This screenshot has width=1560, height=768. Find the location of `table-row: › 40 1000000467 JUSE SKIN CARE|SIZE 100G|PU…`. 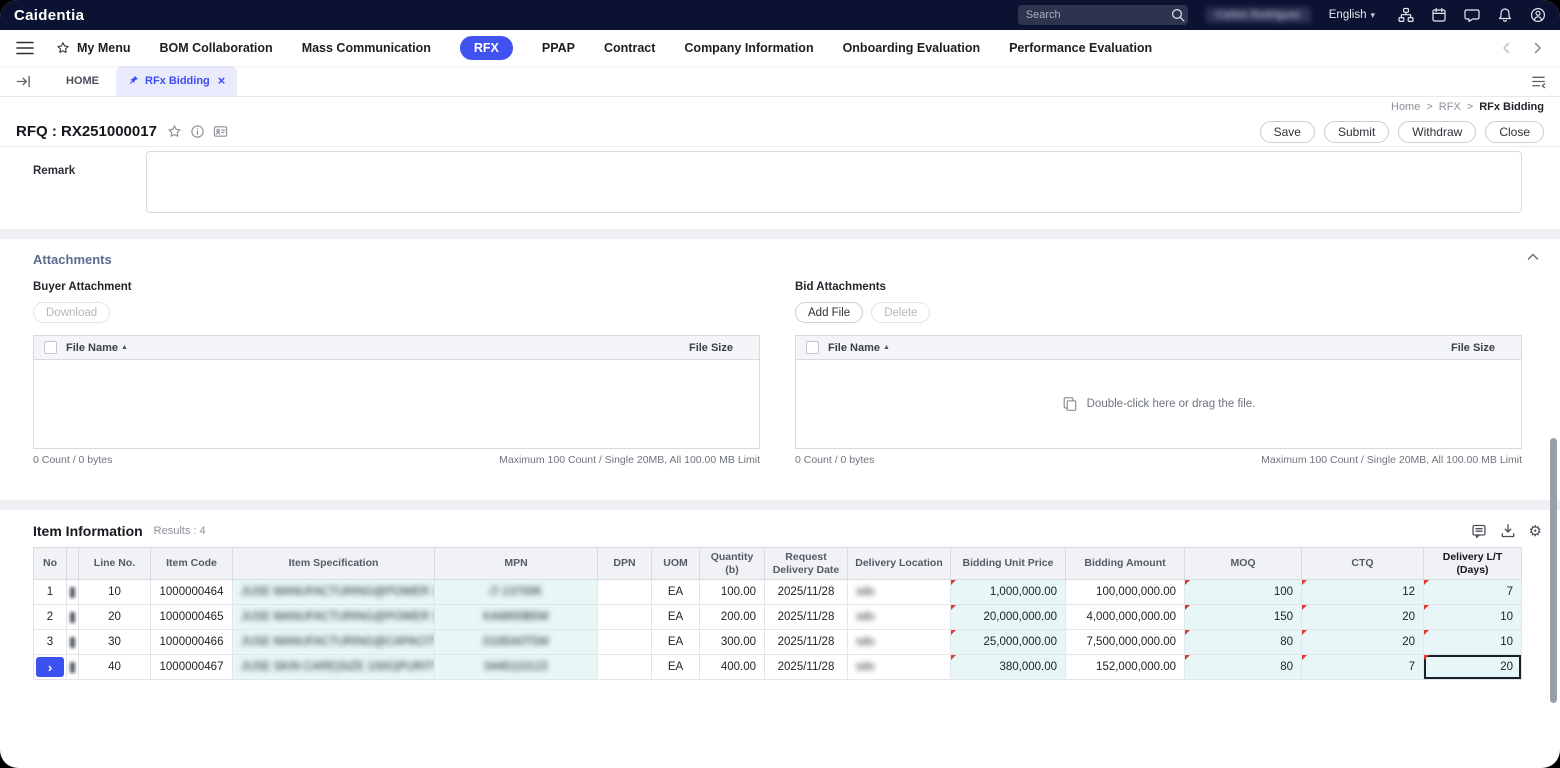

table-row: › 40 1000000467 JUSE SKIN CARE|SIZE 100G|PU… is located at coordinates (777, 667).